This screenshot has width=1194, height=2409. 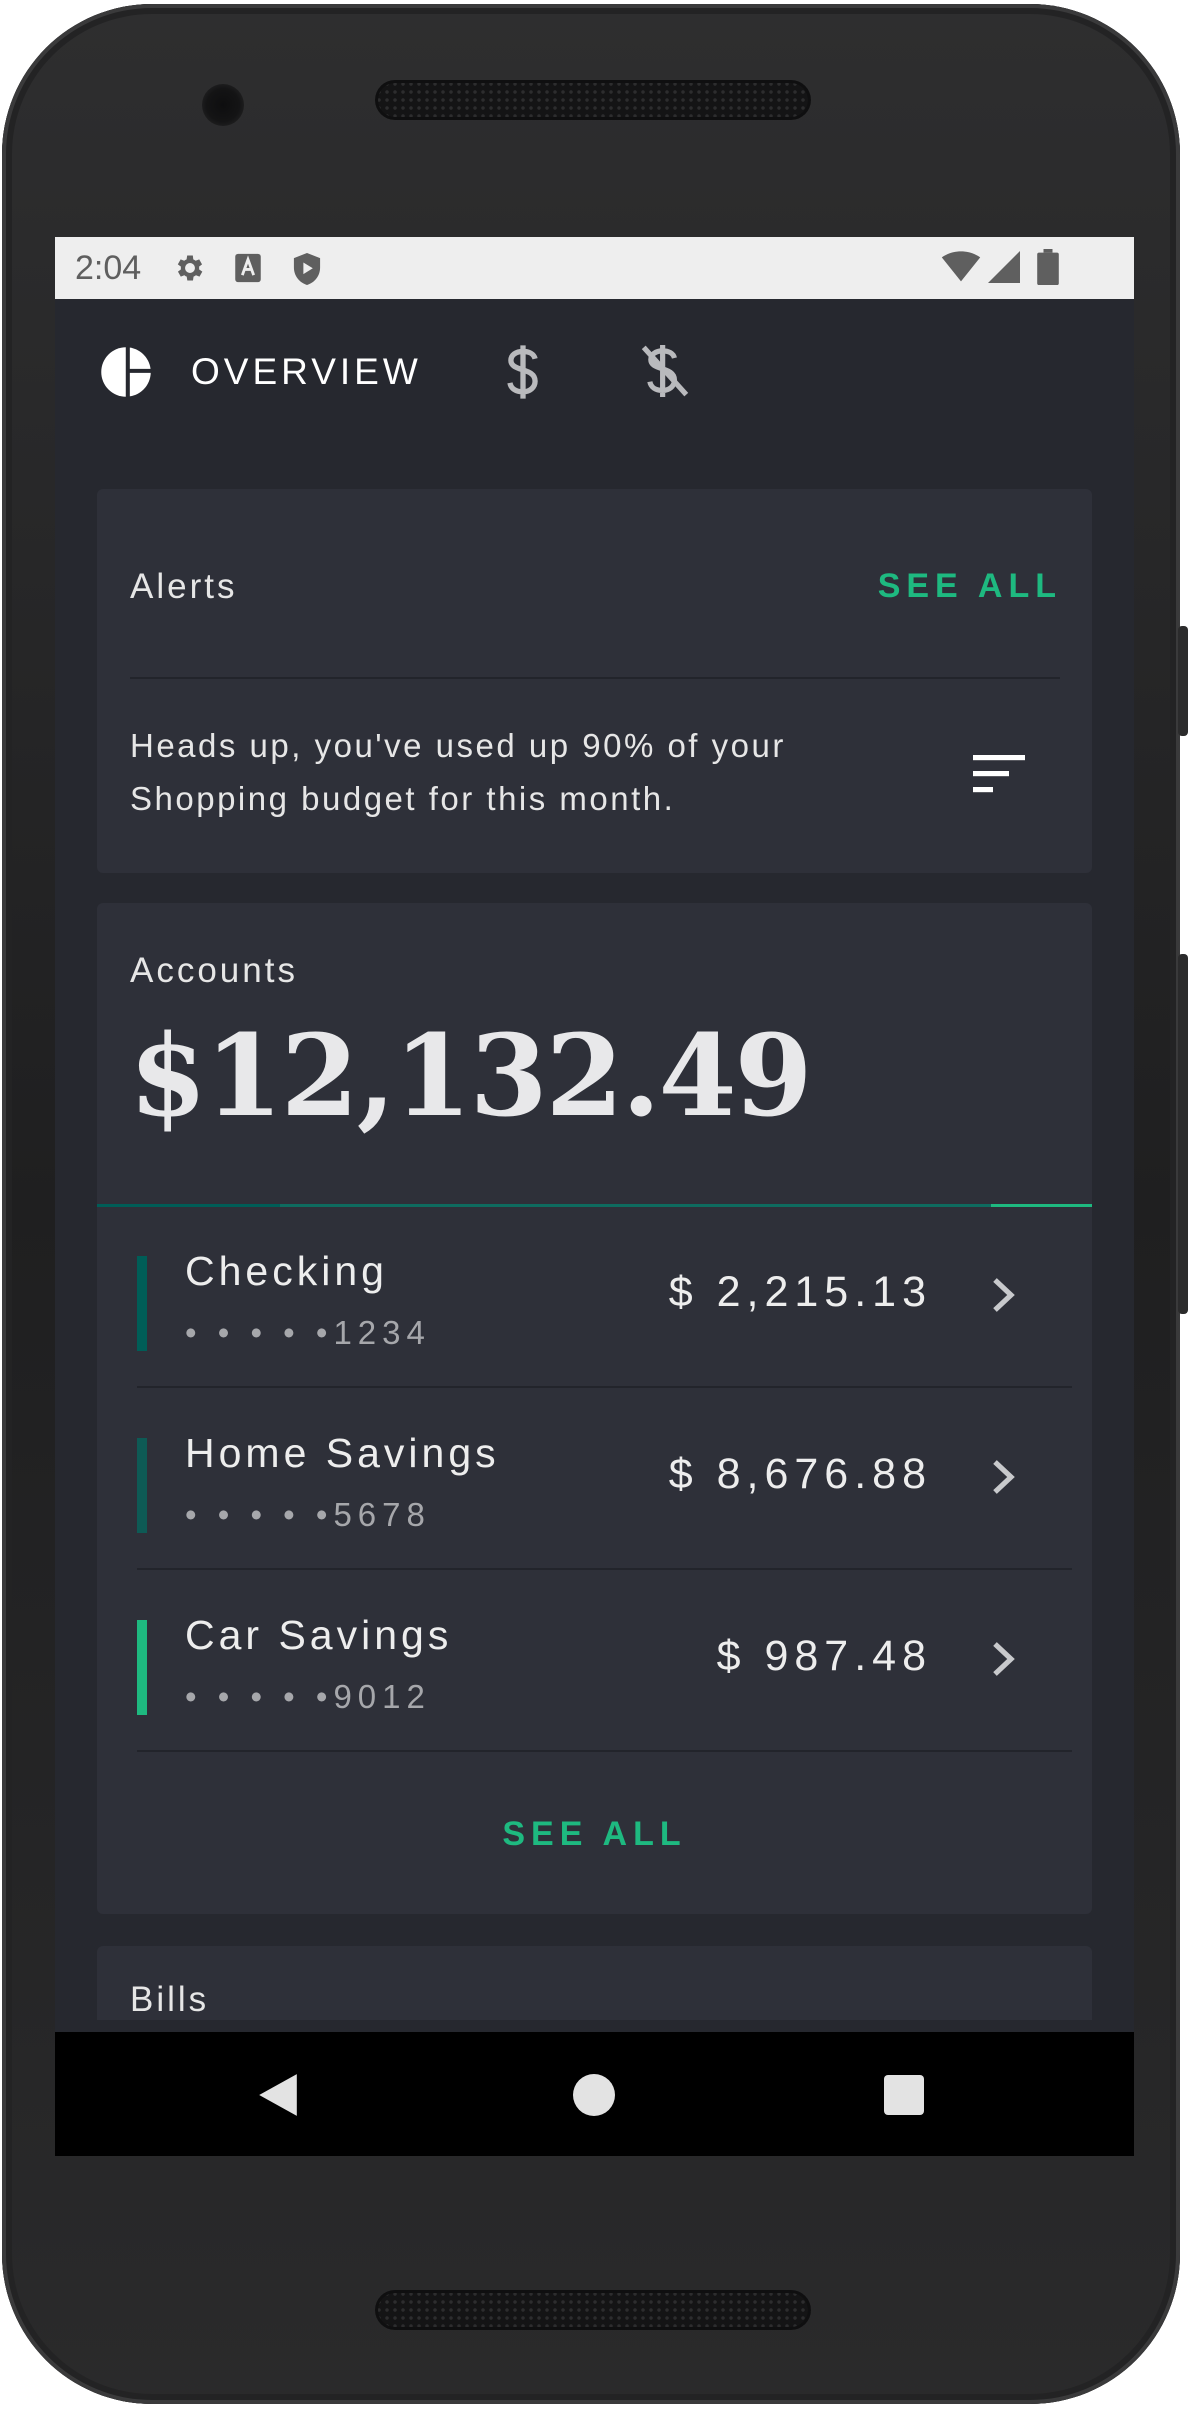 What do you see at coordinates (594, 1983) in the screenshot?
I see `bills-card: Bills` at bounding box center [594, 1983].